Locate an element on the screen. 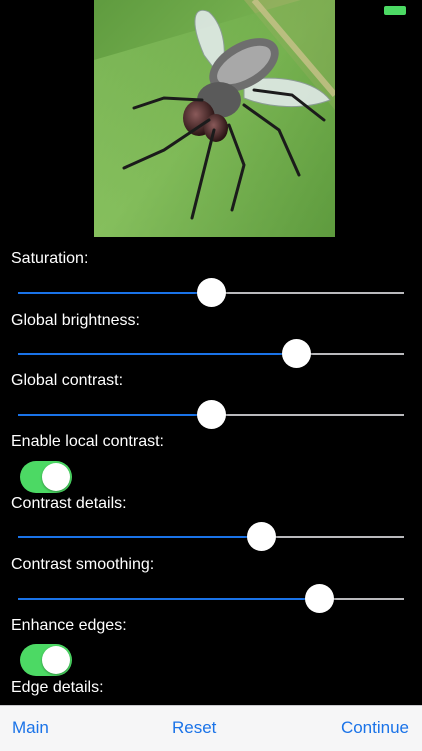  enable-local-contrast-toggle is located at coordinates (46, 477).